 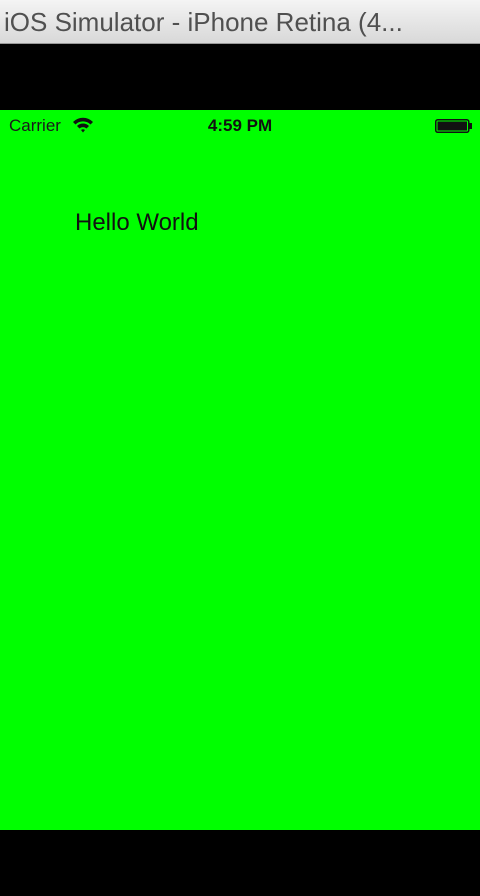 I want to click on status-time: 4:59 PM, so click(x=240, y=125).